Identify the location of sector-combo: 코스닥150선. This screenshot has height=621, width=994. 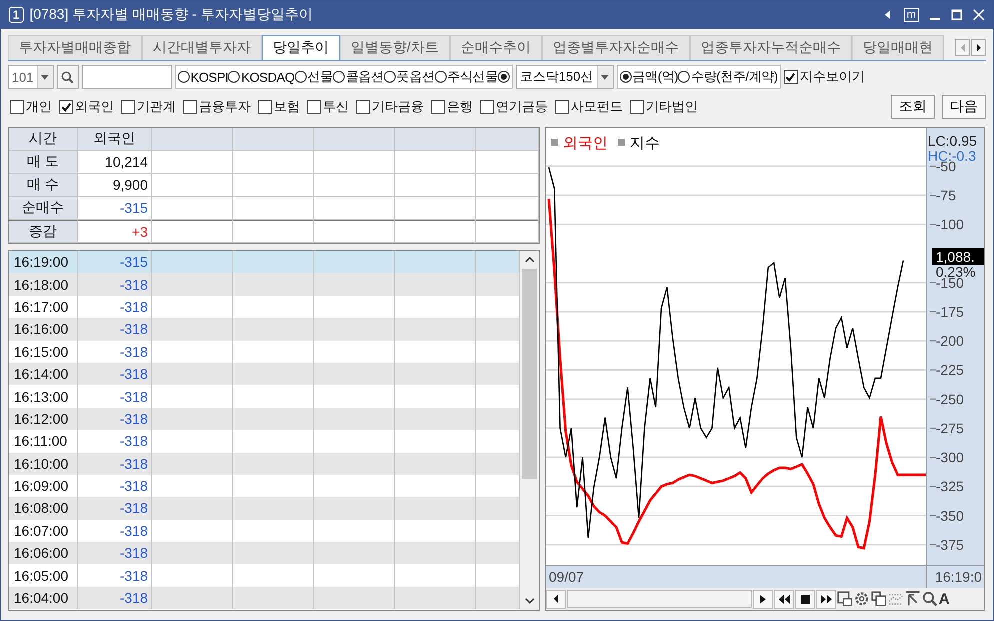
(565, 77).